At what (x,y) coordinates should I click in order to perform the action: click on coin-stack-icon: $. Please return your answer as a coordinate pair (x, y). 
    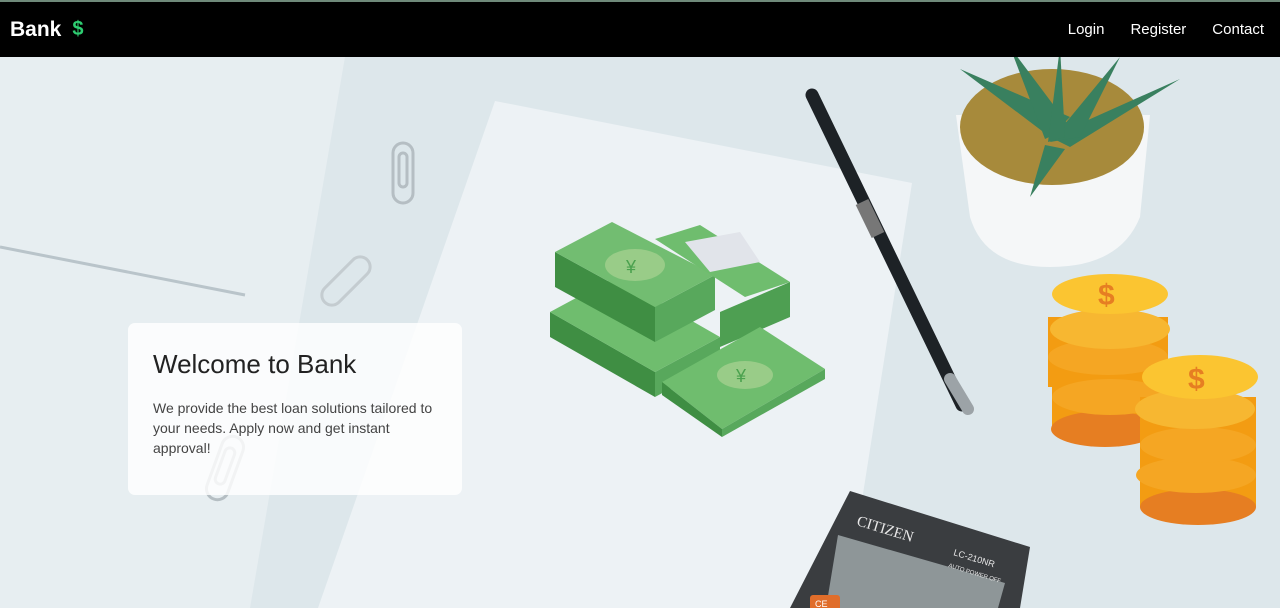
    Looking at the image, I should click on (1196, 440).